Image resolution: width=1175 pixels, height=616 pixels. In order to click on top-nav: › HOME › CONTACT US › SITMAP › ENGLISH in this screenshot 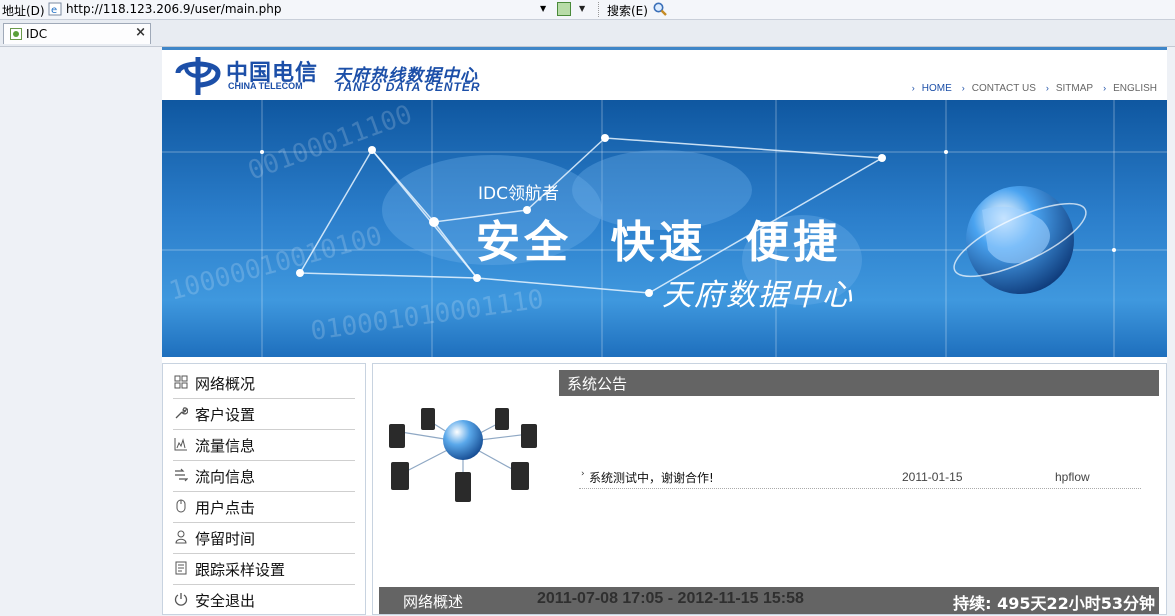, I will do `click(1029, 88)`.